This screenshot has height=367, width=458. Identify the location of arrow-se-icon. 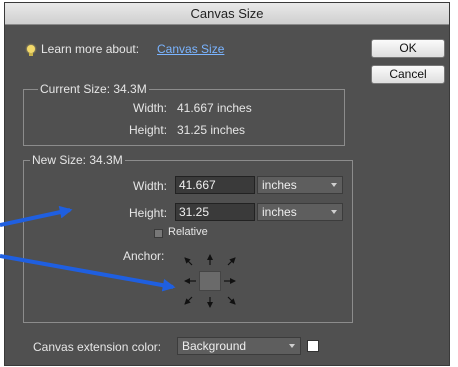
(231, 300).